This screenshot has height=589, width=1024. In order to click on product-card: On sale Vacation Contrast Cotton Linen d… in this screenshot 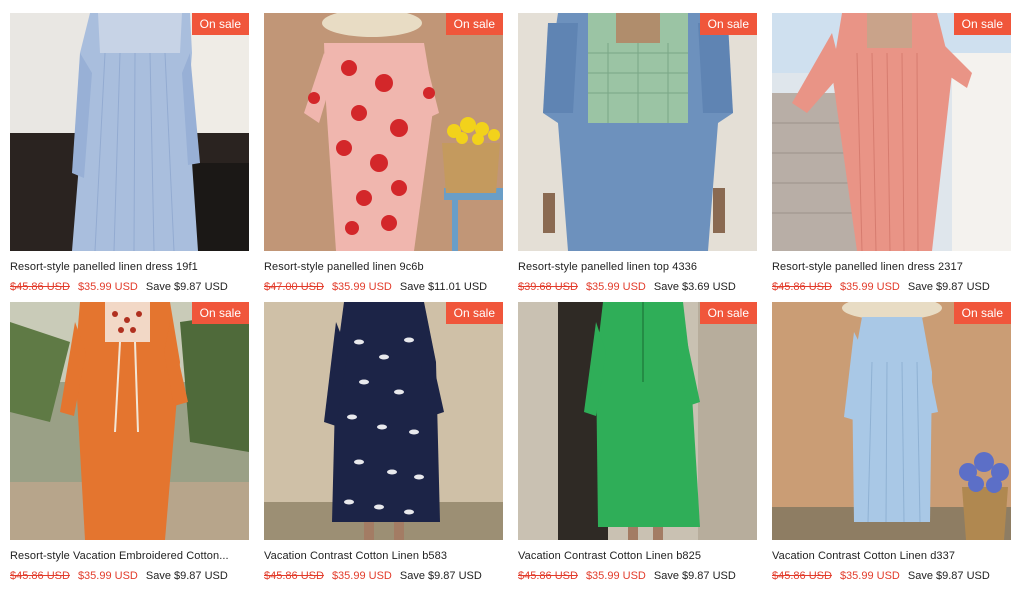, I will do `click(891, 445)`.